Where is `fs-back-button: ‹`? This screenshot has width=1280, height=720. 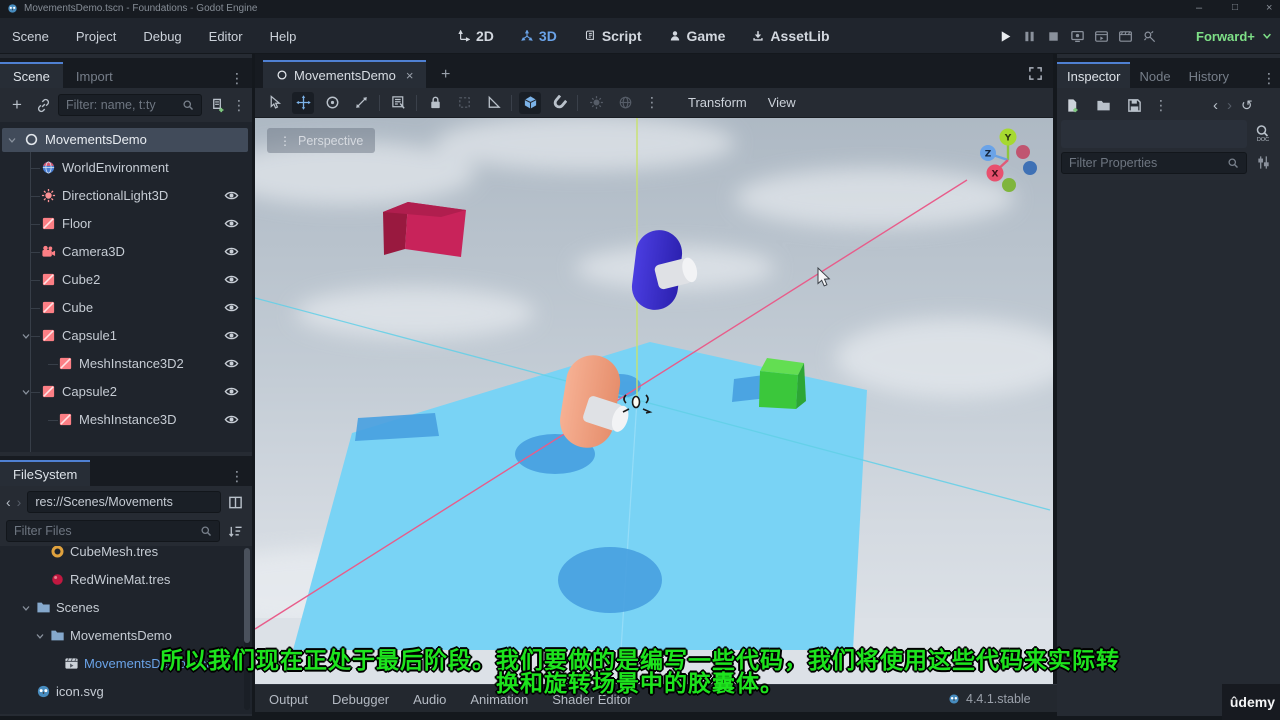
fs-back-button: ‹ is located at coordinates (8, 502).